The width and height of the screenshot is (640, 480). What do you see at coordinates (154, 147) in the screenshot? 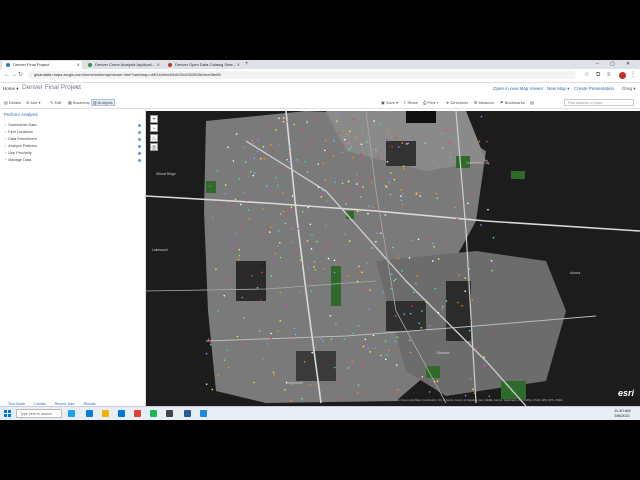
I see `locate-button: ◎` at bounding box center [154, 147].